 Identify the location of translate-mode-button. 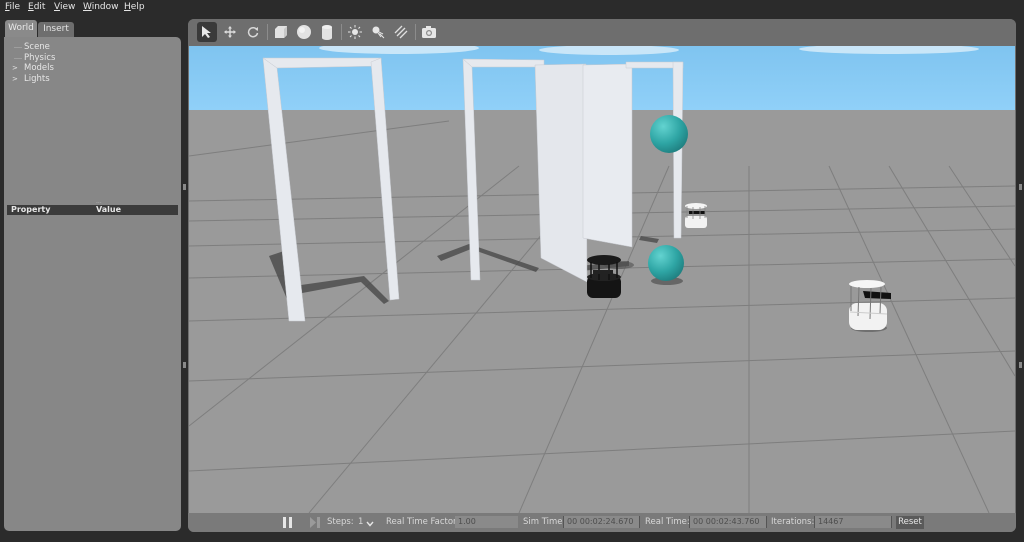
(230, 32).